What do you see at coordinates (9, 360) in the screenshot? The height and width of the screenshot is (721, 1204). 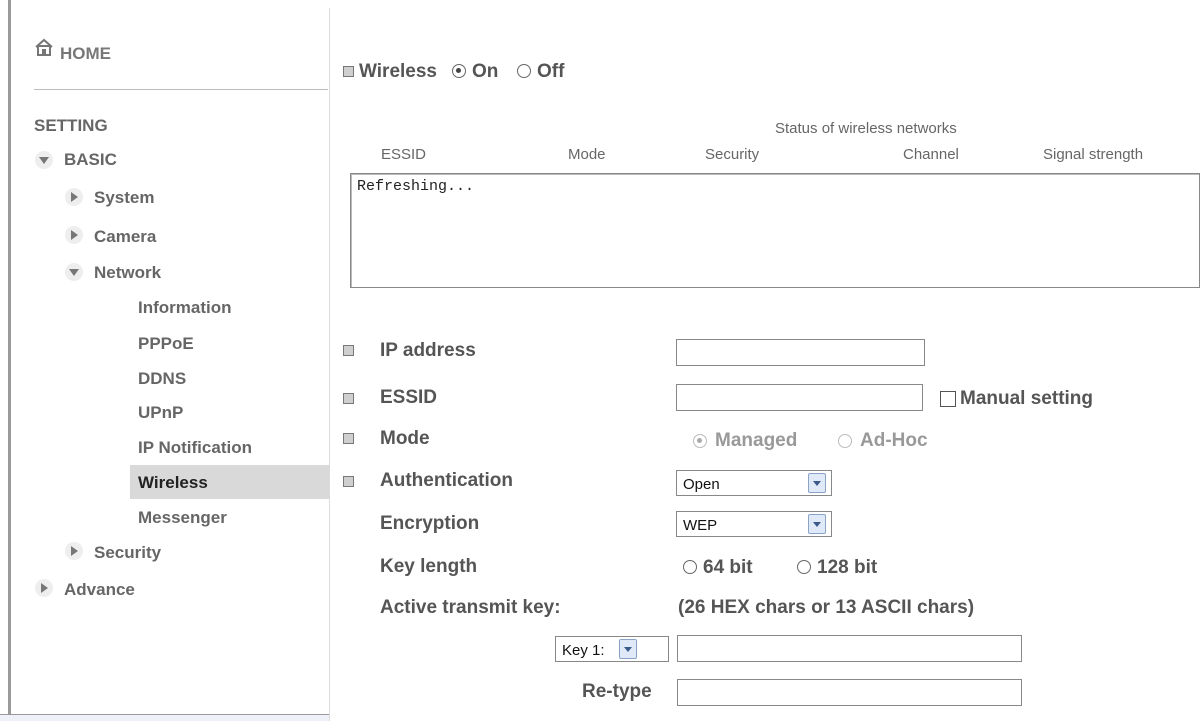 I see `left-border` at bounding box center [9, 360].